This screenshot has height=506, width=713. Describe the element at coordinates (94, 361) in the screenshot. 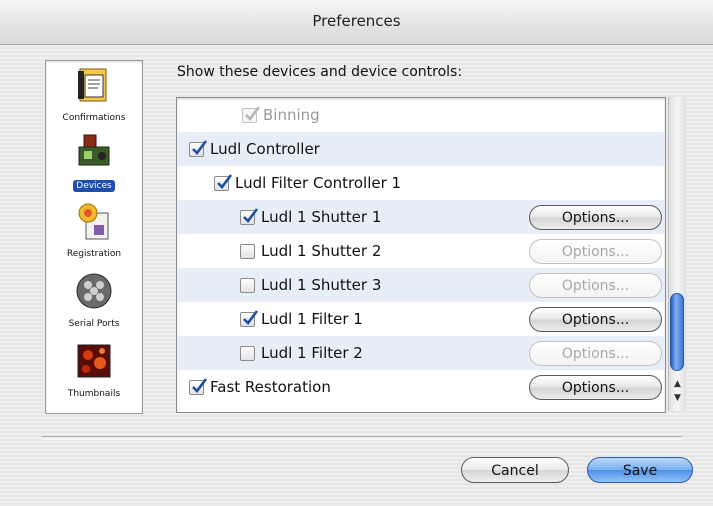

I see `thumbnails-icon` at that location.